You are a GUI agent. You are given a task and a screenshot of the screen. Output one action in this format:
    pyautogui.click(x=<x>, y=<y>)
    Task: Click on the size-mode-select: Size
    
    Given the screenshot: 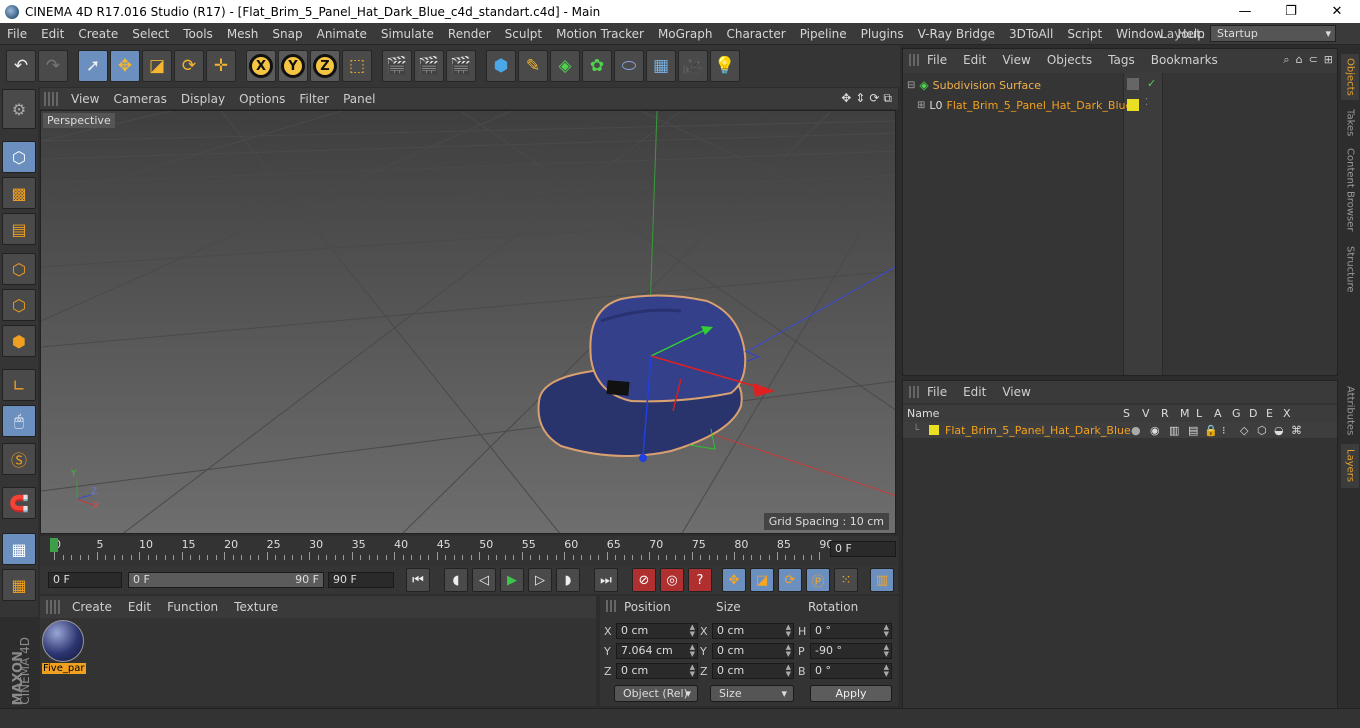 What is the action you would take?
    pyautogui.click(x=752, y=693)
    